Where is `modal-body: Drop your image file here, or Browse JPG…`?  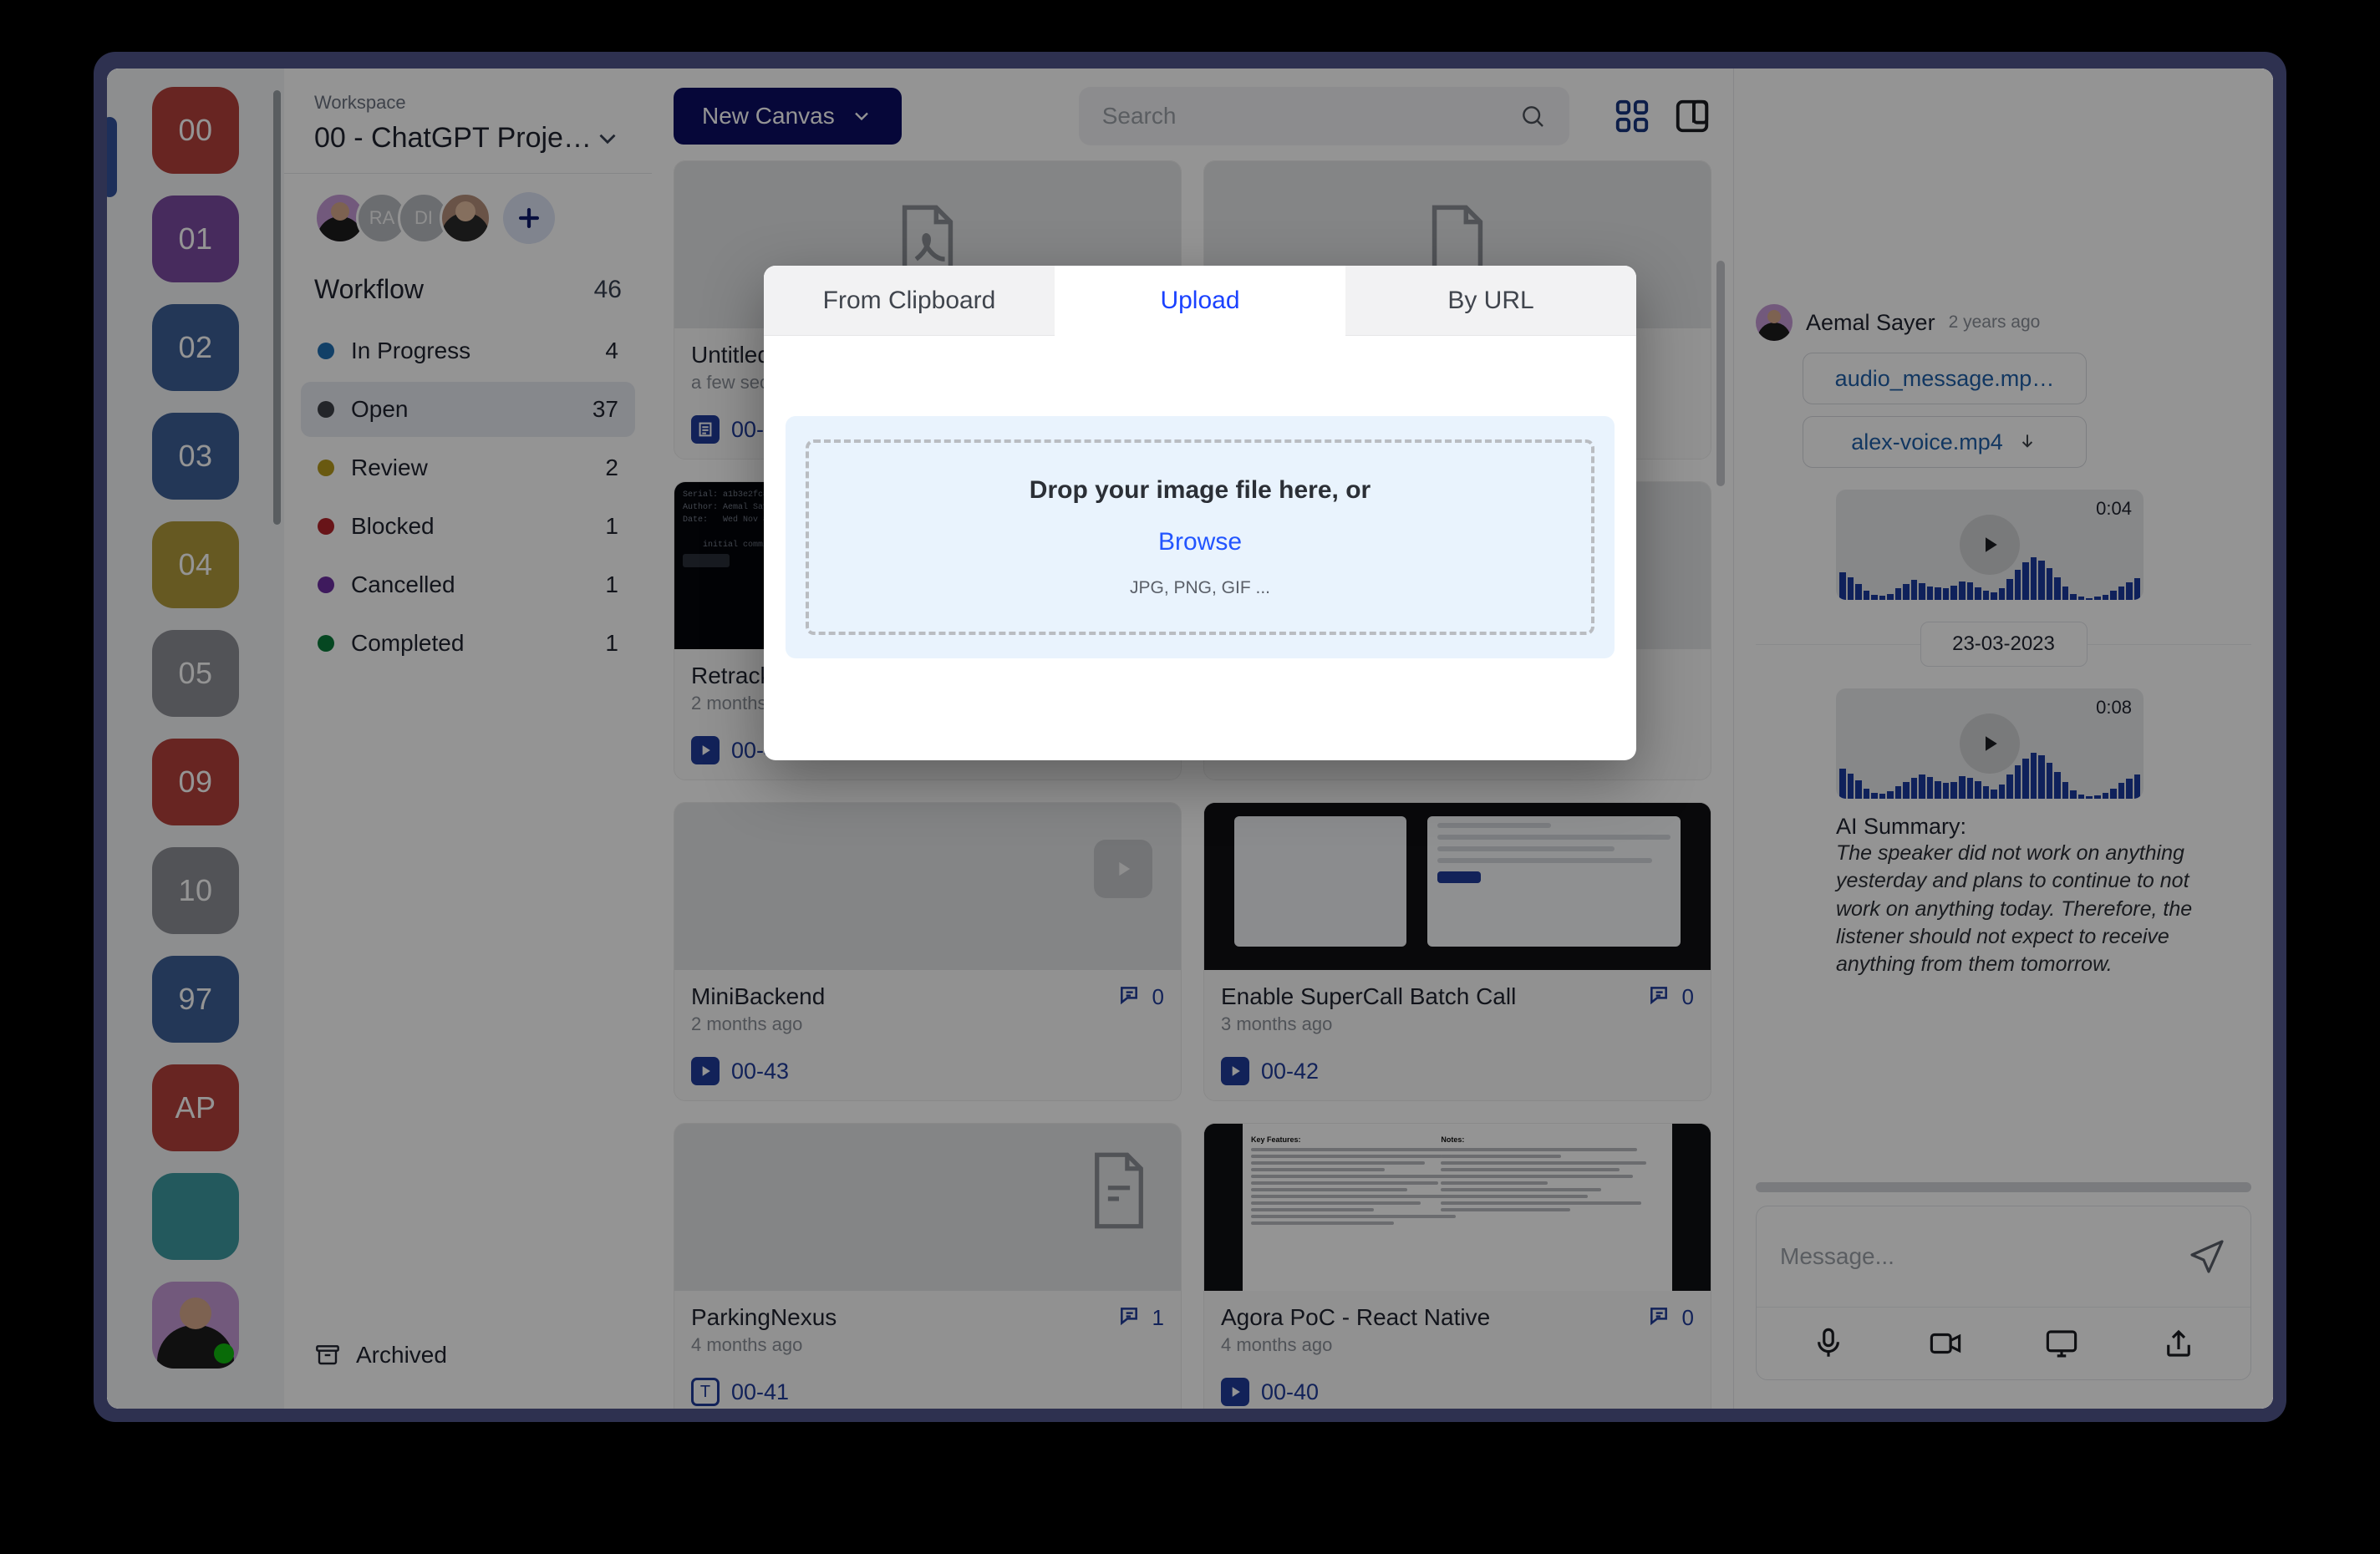
modal-body: Drop your image file here, or Browse JPG… is located at coordinates (1200, 537).